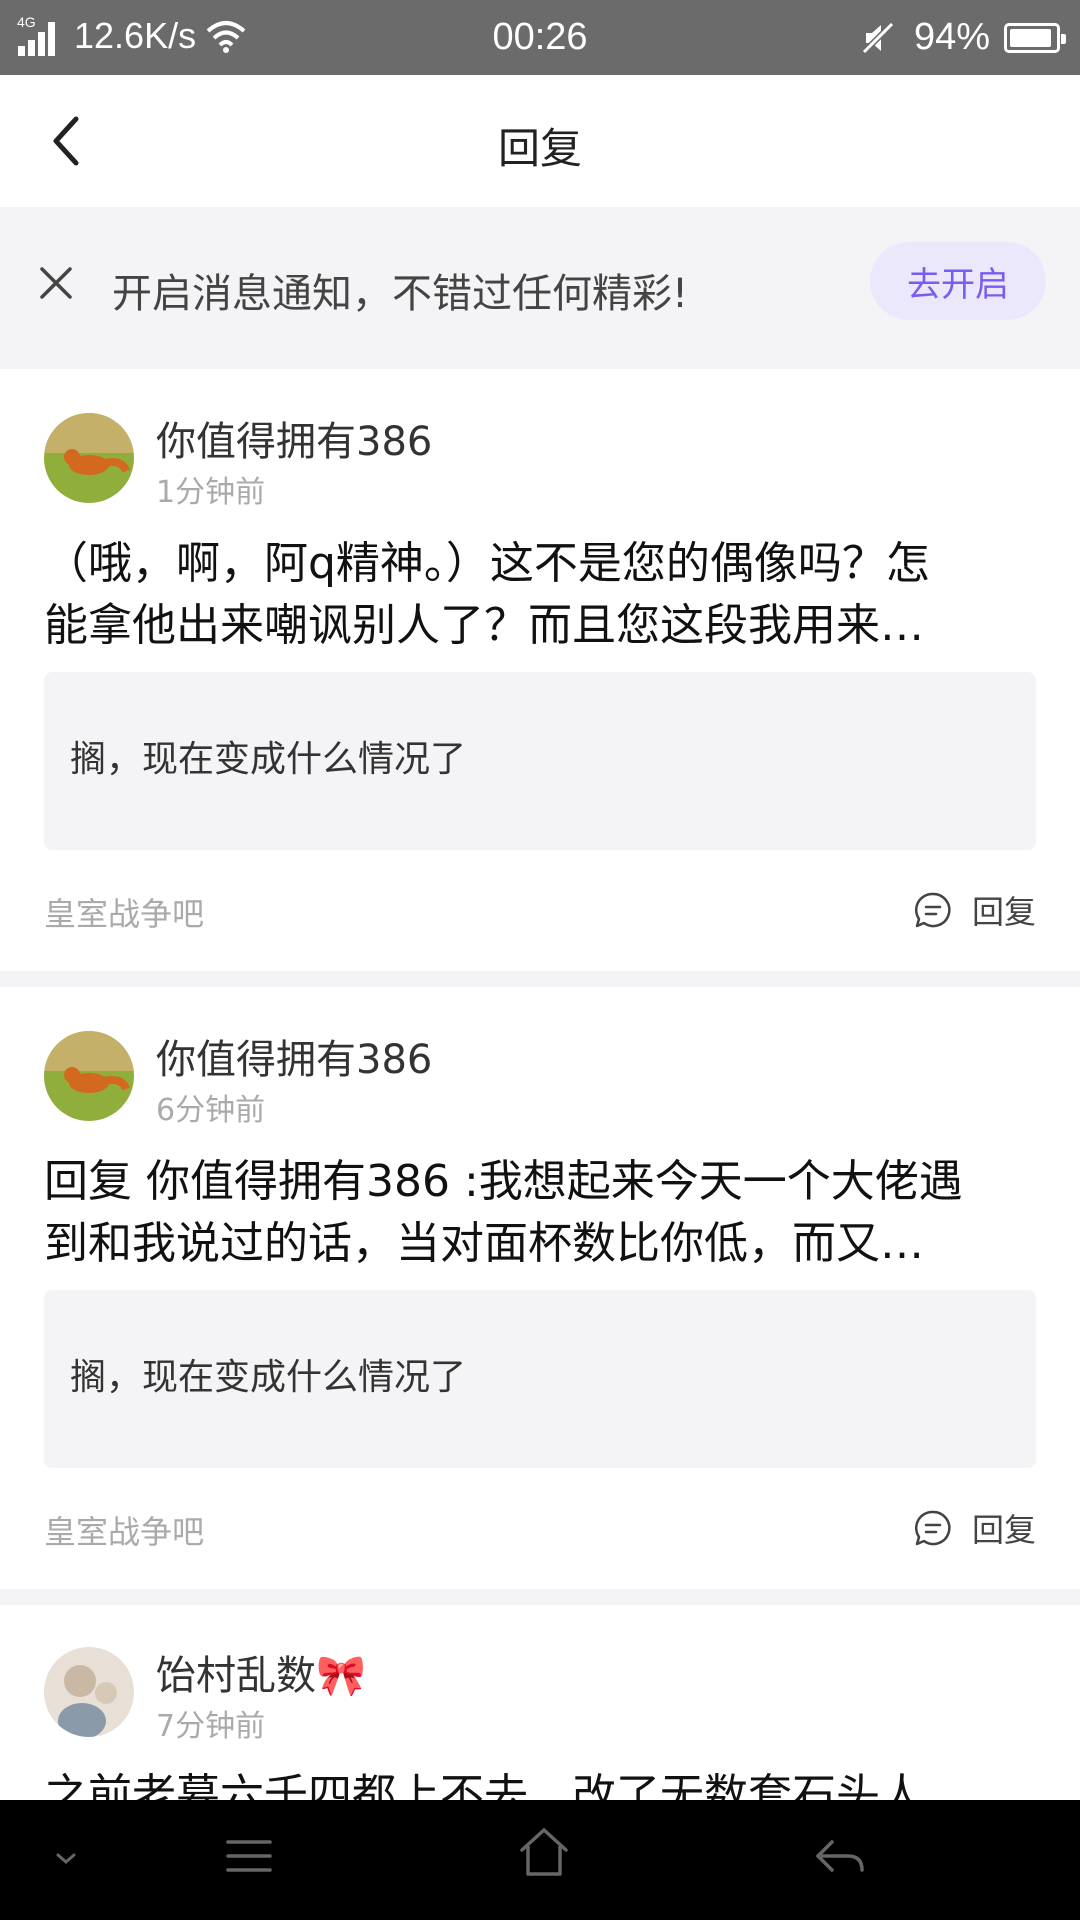 This screenshot has width=1080, height=1920. I want to click on mute-icon, so click(878, 37).